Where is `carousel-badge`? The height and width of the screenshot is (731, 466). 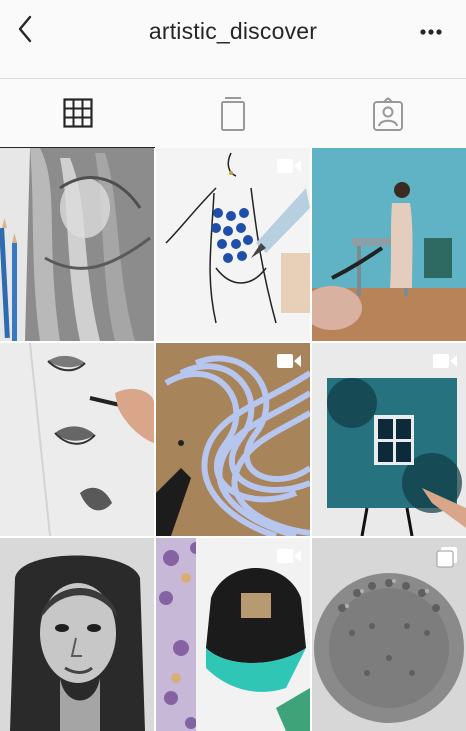
carousel-badge is located at coordinates (447, 557).